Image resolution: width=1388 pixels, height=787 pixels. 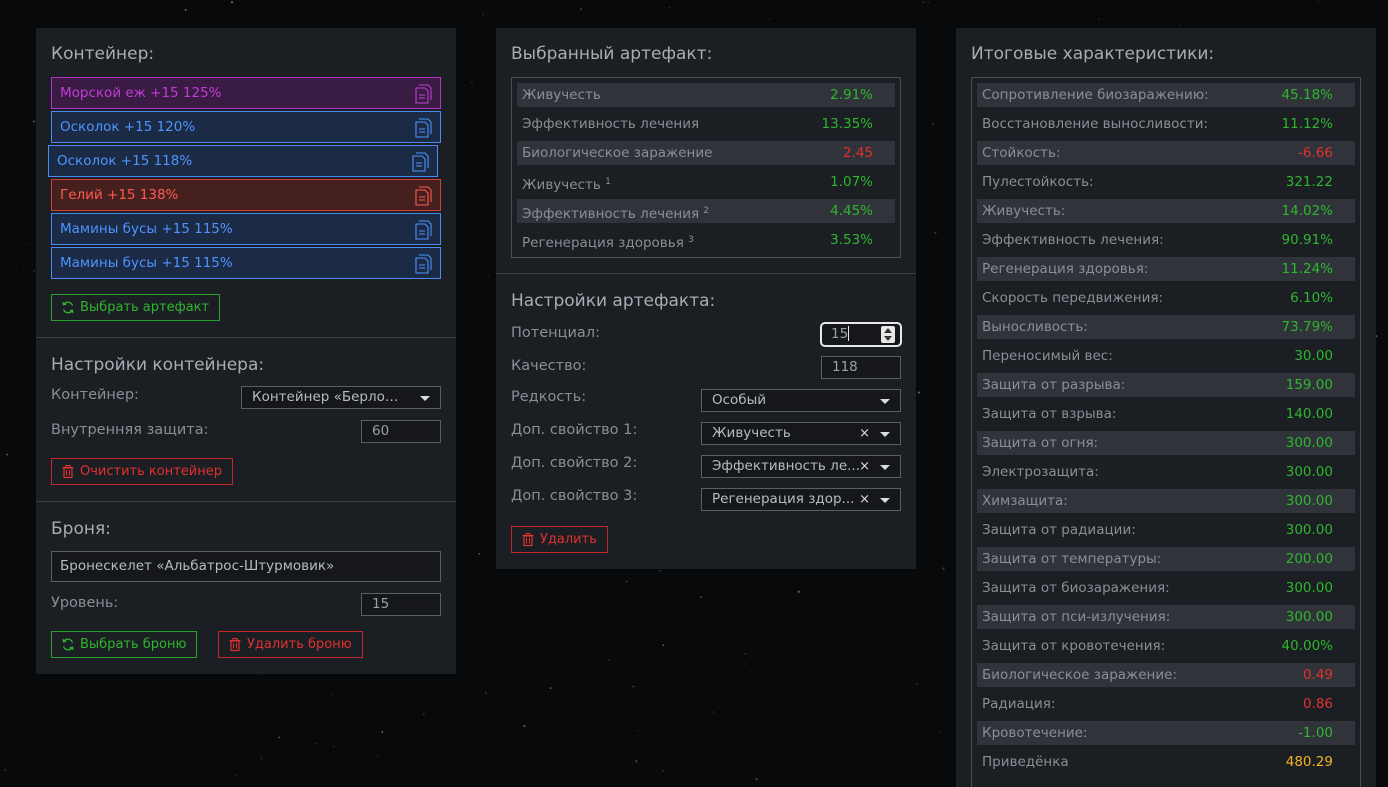 What do you see at coordinates (1073, 240) in the screenshot?
I see `stat-name: Эффективность лечения:` at bounding box center [1073, 240].